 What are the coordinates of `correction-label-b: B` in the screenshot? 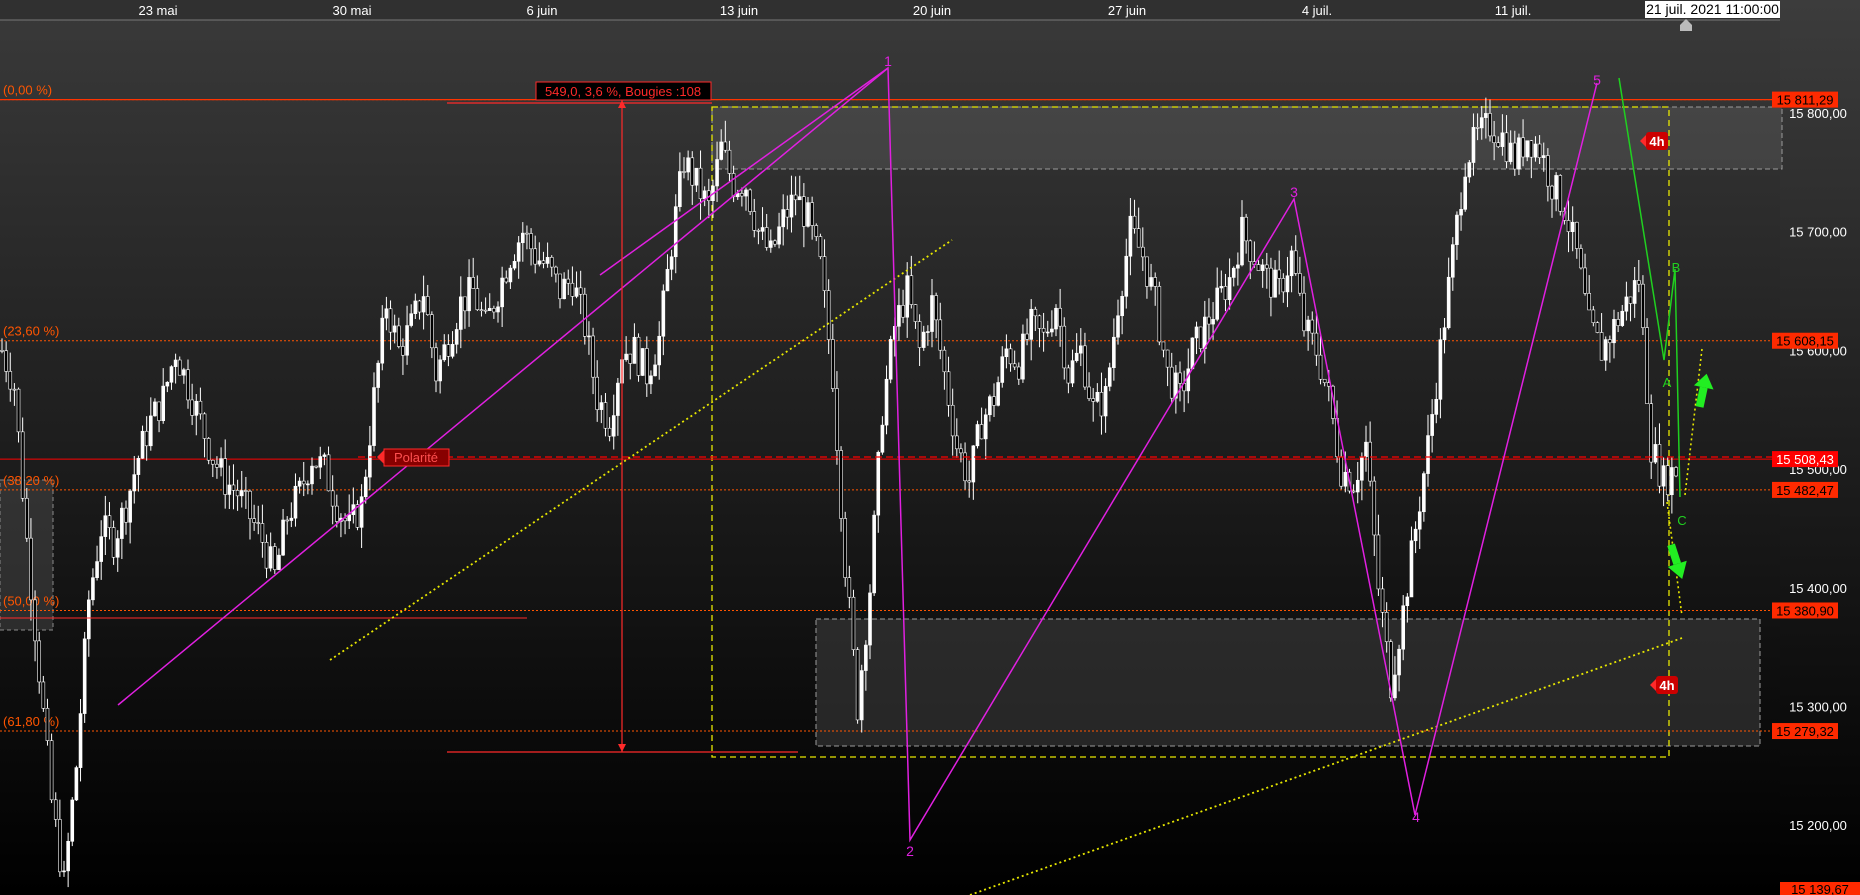 It's located at (1676, 267).